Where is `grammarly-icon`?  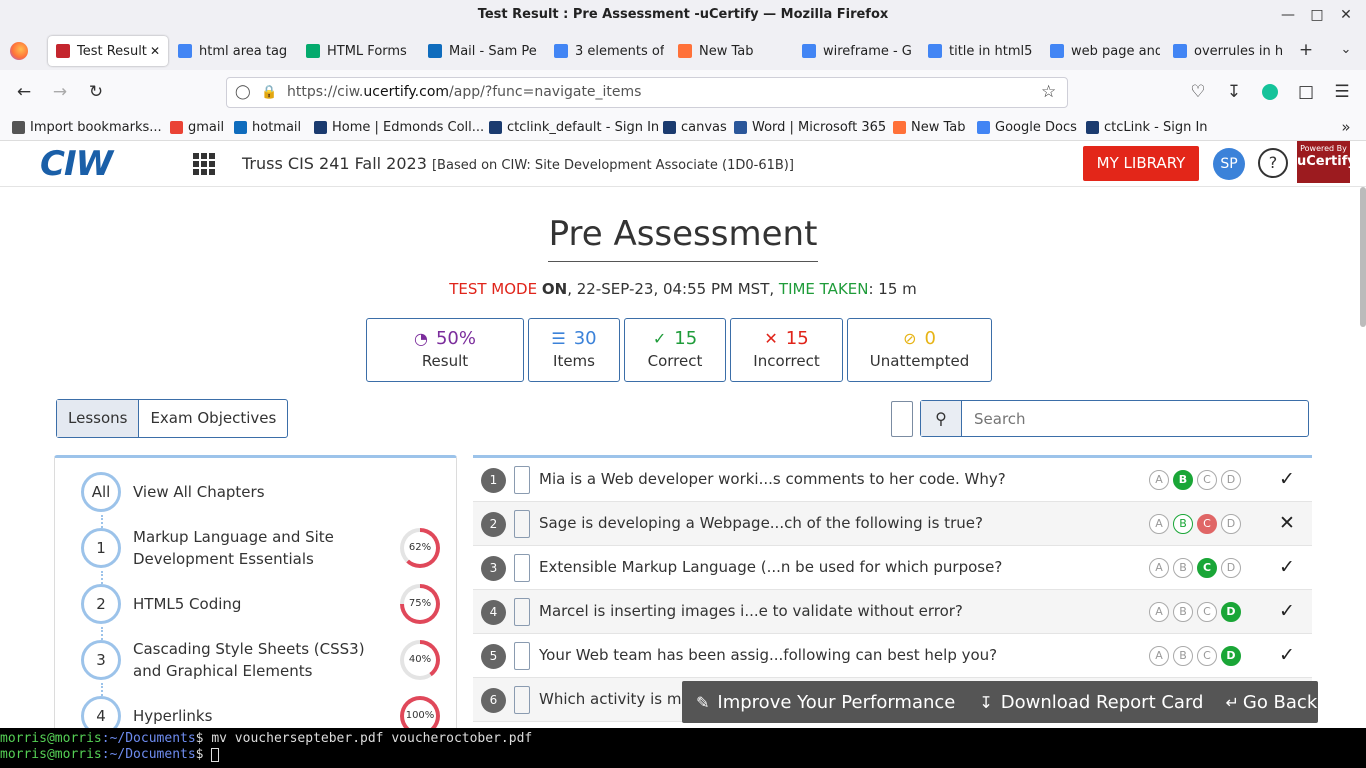
grammarly-icon is located at coordinates (1270, 92).